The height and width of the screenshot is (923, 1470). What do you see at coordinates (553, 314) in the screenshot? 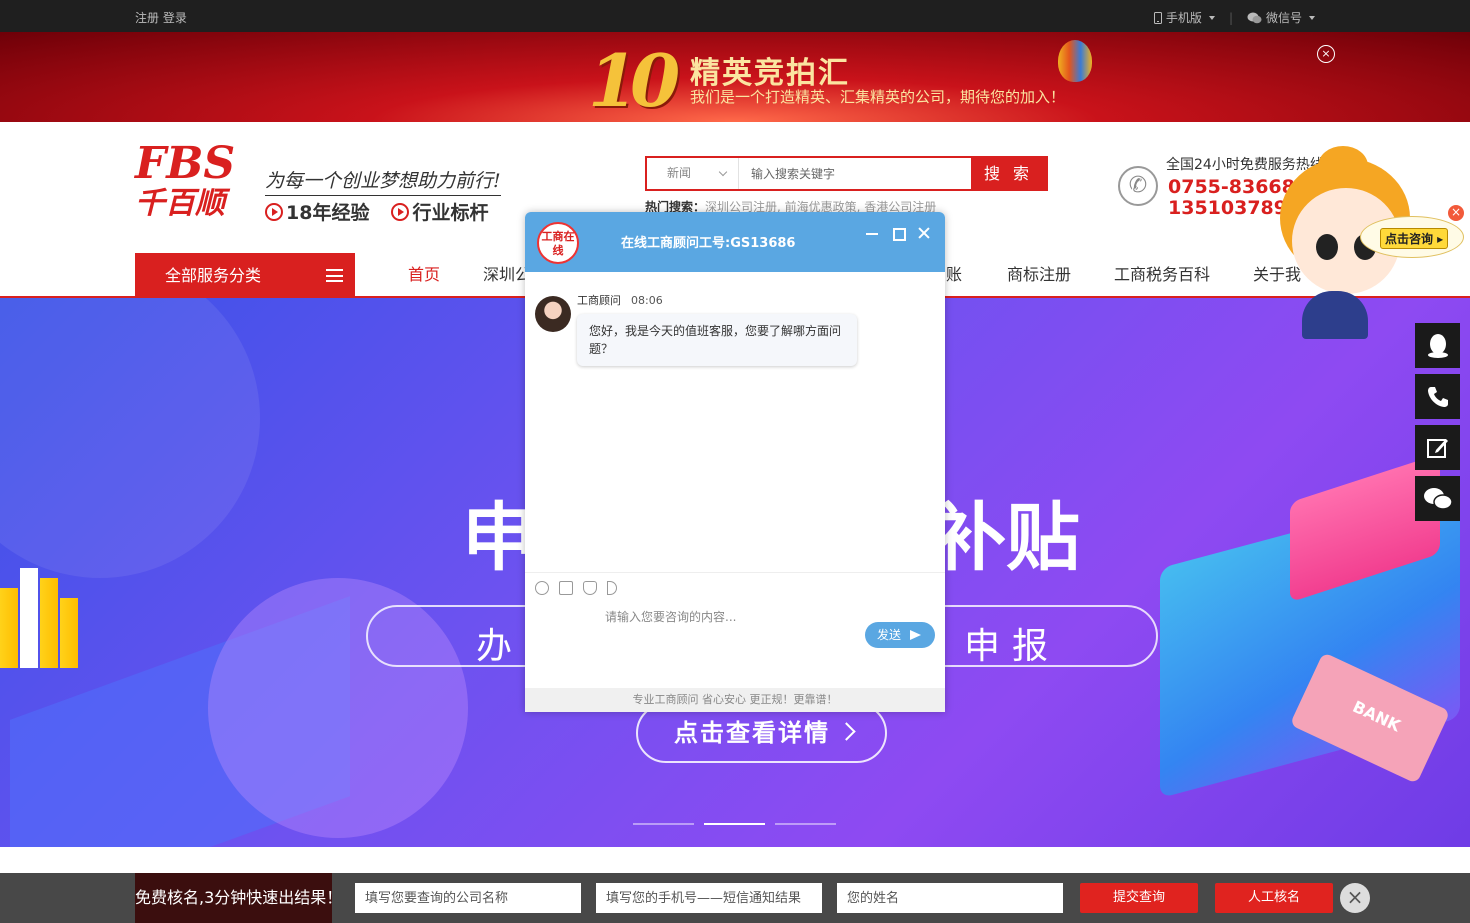
I see `agent-avatar` at bounding box center [553, 314].